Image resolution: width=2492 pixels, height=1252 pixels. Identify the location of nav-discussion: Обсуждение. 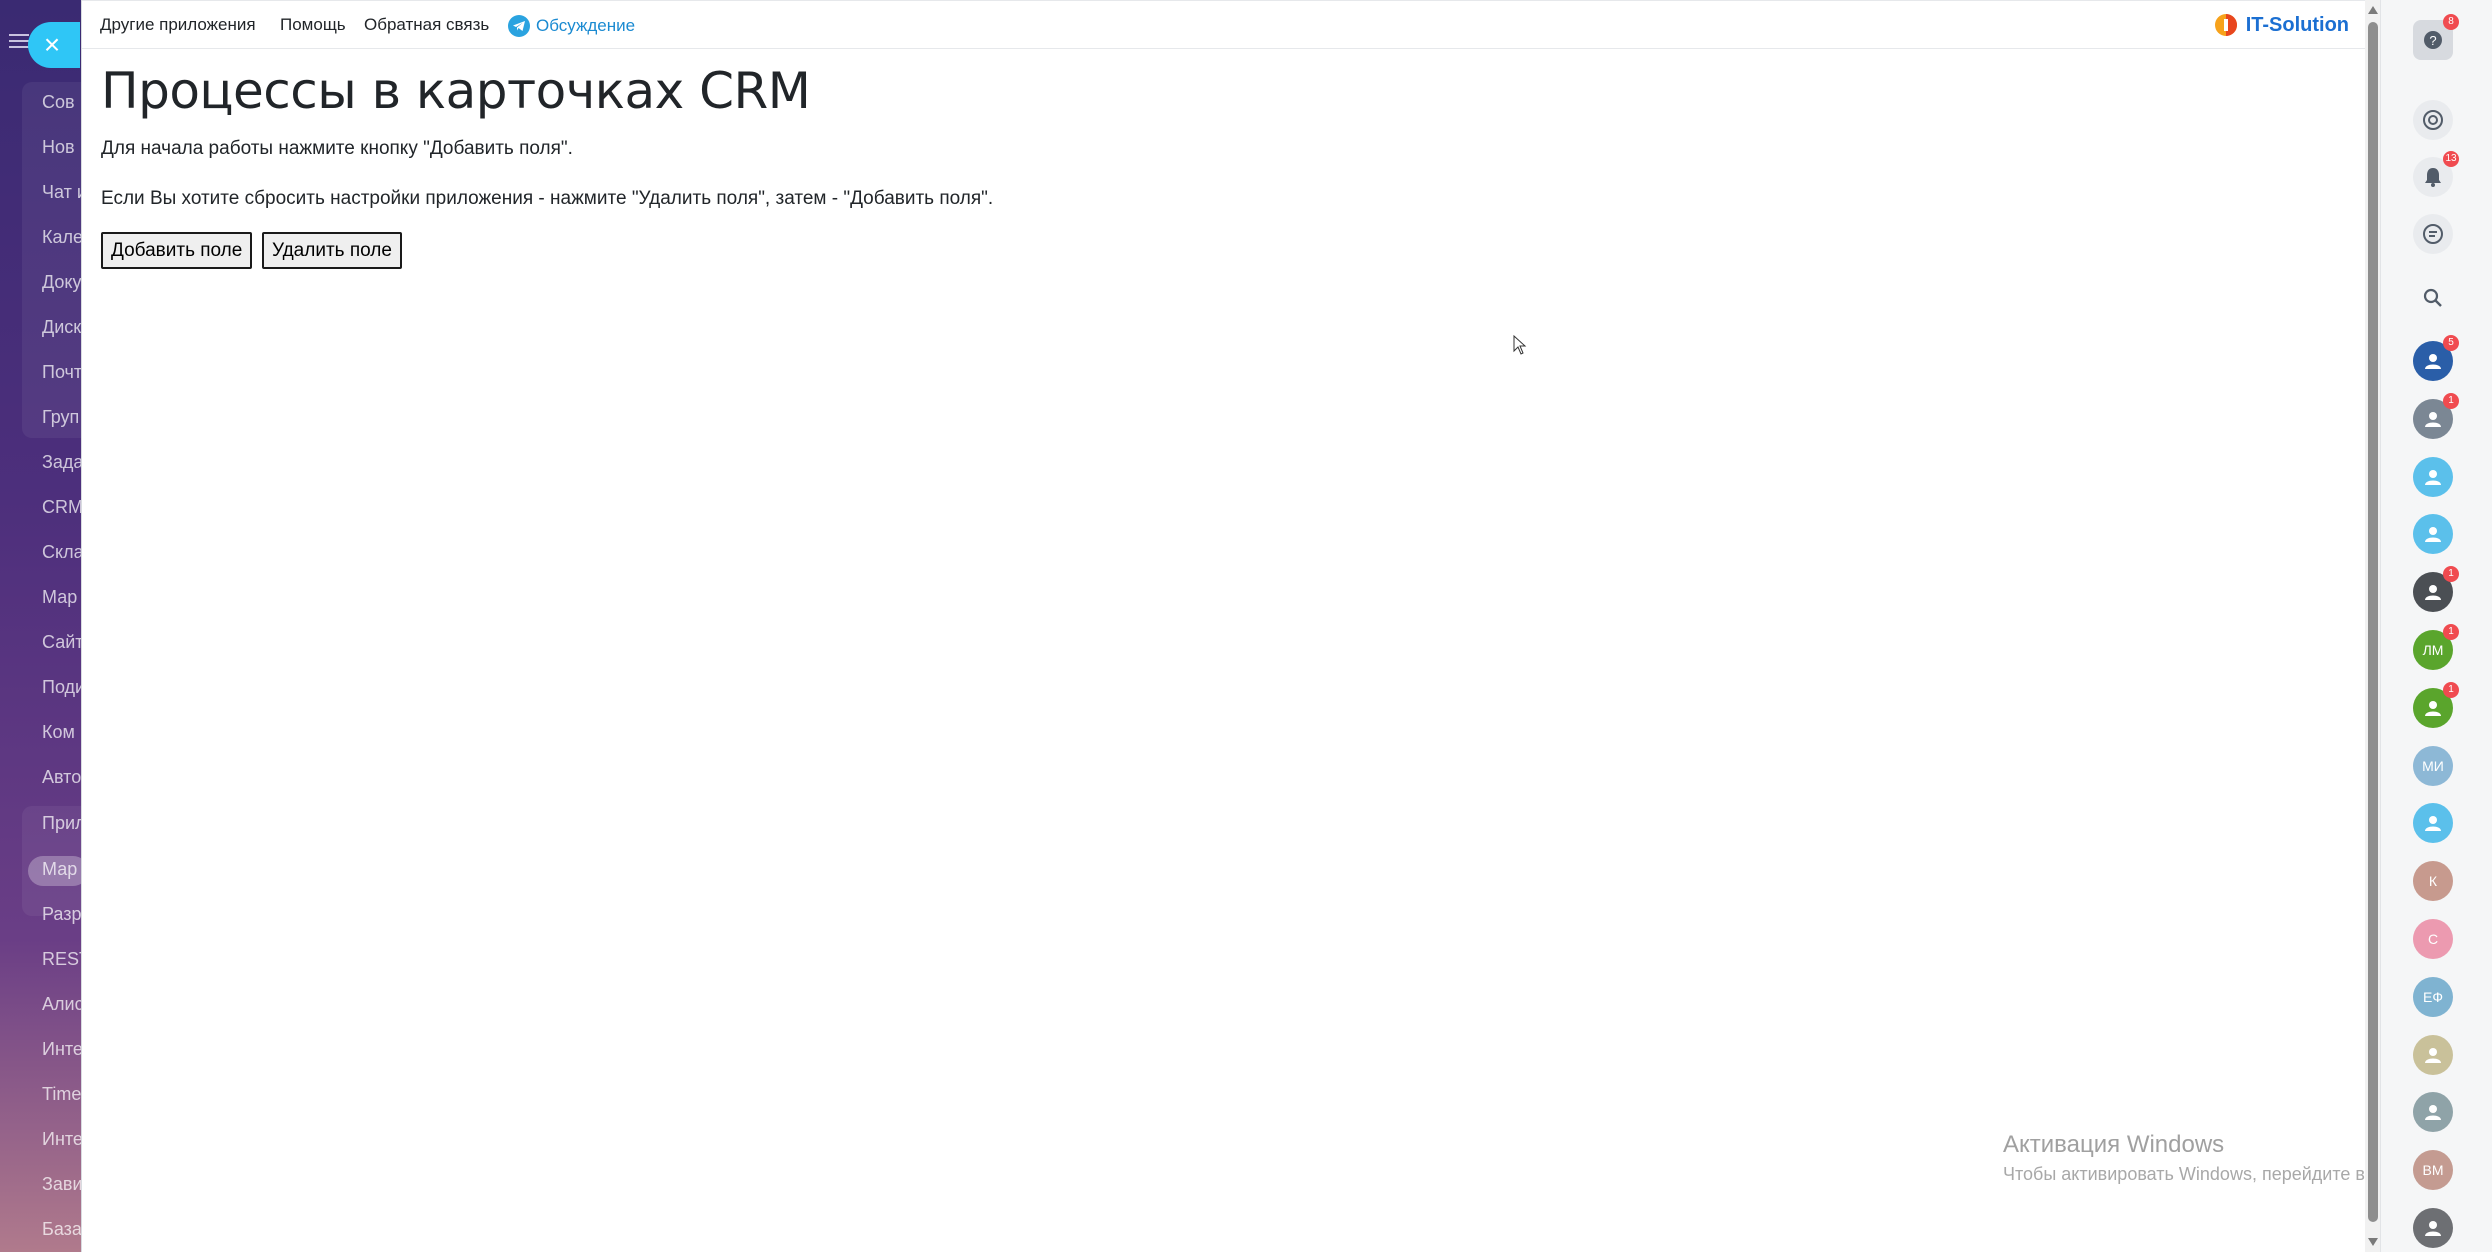
(571, 26).